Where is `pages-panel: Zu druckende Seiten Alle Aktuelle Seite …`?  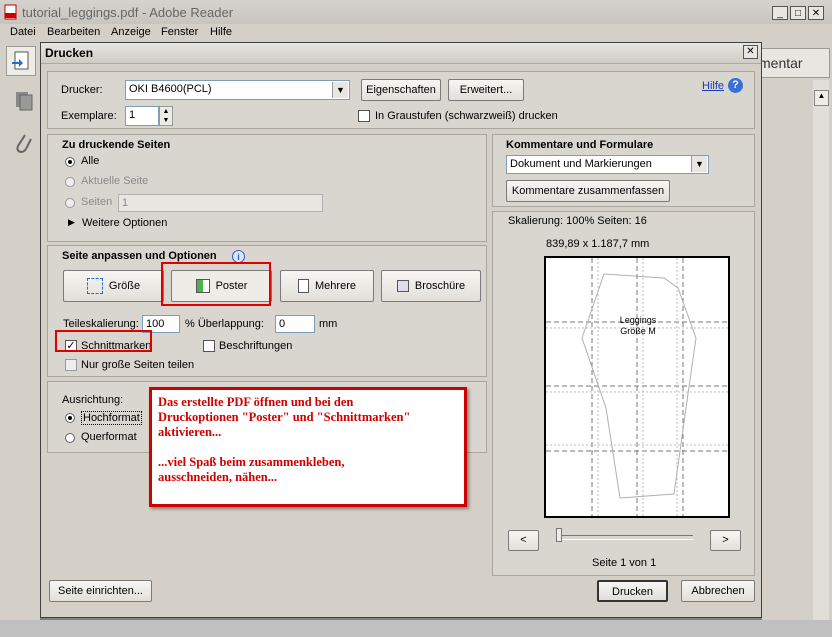
pages-panel: Zu druckende Seiten Alle Aktuelle Seite … is located at coordinates (267, 188).